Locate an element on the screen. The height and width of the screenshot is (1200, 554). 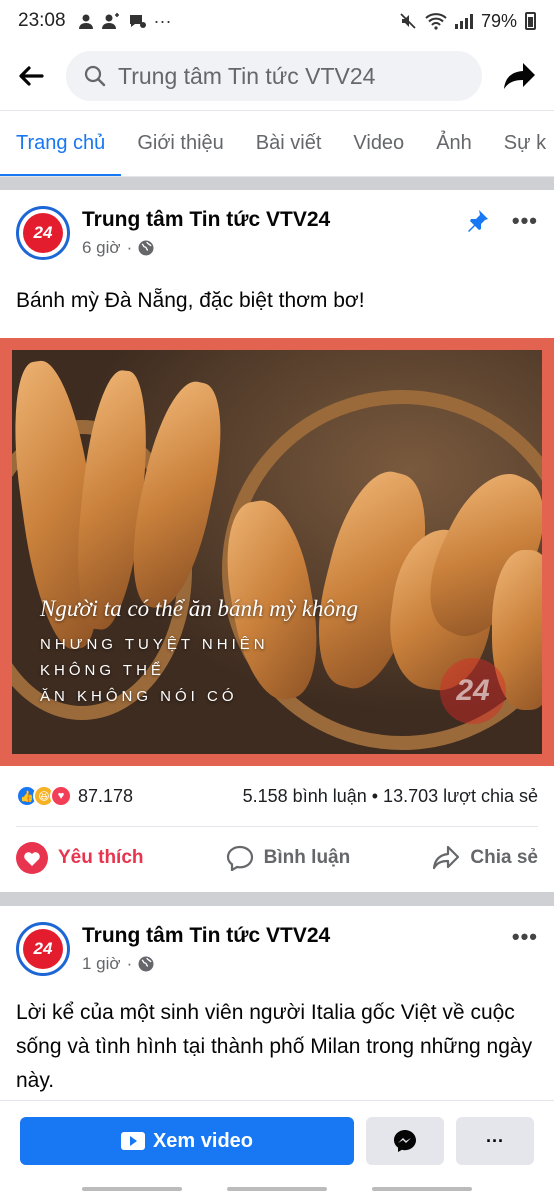
pin-icon is located at coordinates (477, 221).